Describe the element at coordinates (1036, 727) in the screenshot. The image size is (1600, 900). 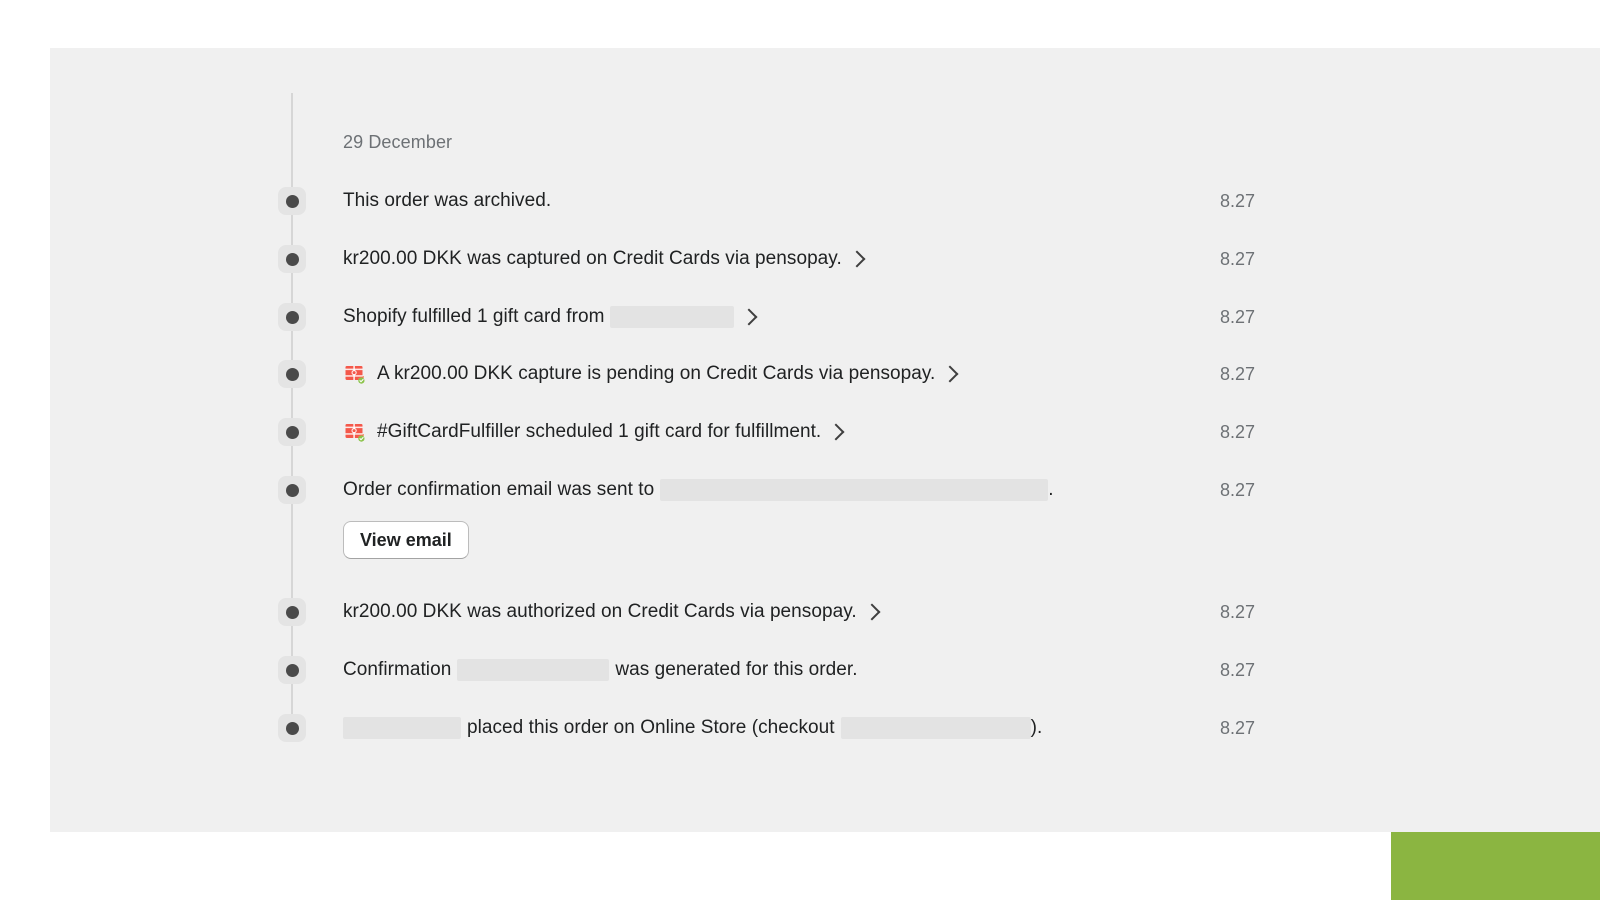
I see `event-text-segment: ).` at that location.